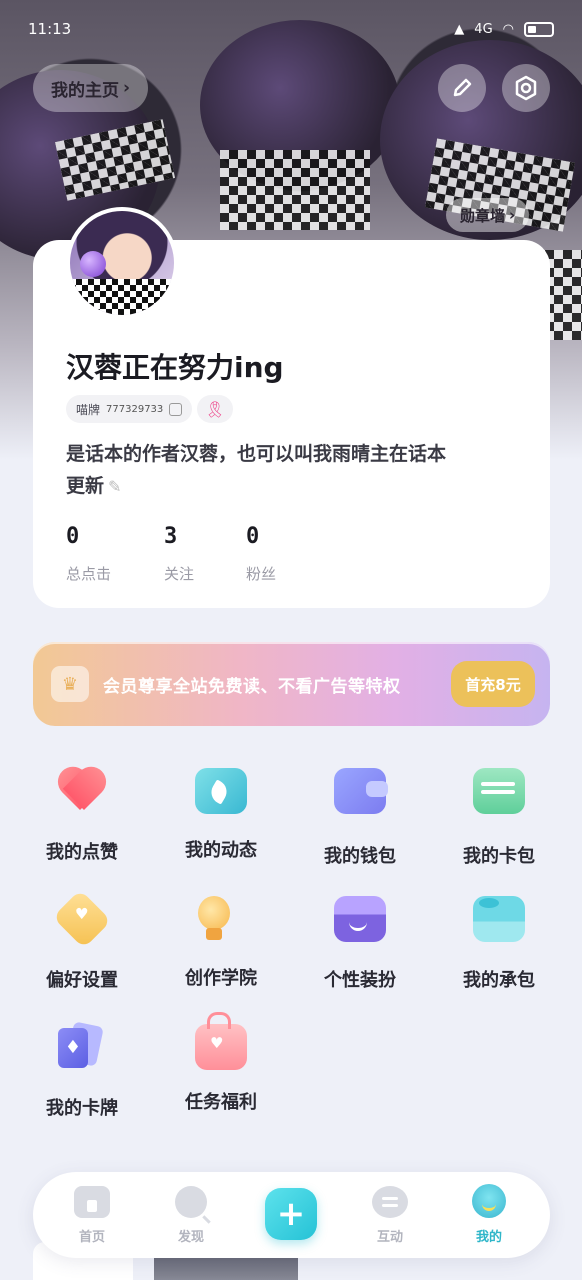  What do you see at coordinates (179, 554) in the screenshot?
I see `stat-following: 3 关注` at bounding box center [179, 554].